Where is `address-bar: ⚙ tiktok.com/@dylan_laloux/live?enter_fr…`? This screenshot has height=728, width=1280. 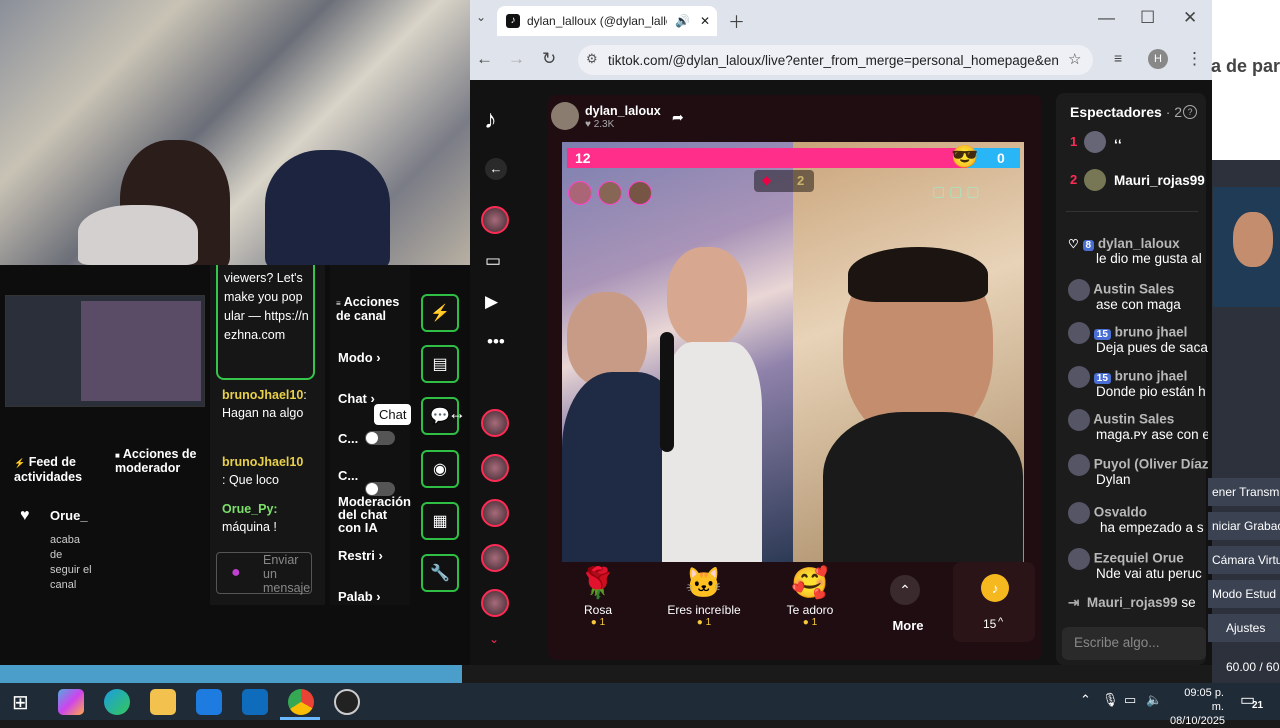 address-bar: ⚙ tiktok.com/@dylan_laloux/live?enter_fr… is located at coordinates (835, 60).